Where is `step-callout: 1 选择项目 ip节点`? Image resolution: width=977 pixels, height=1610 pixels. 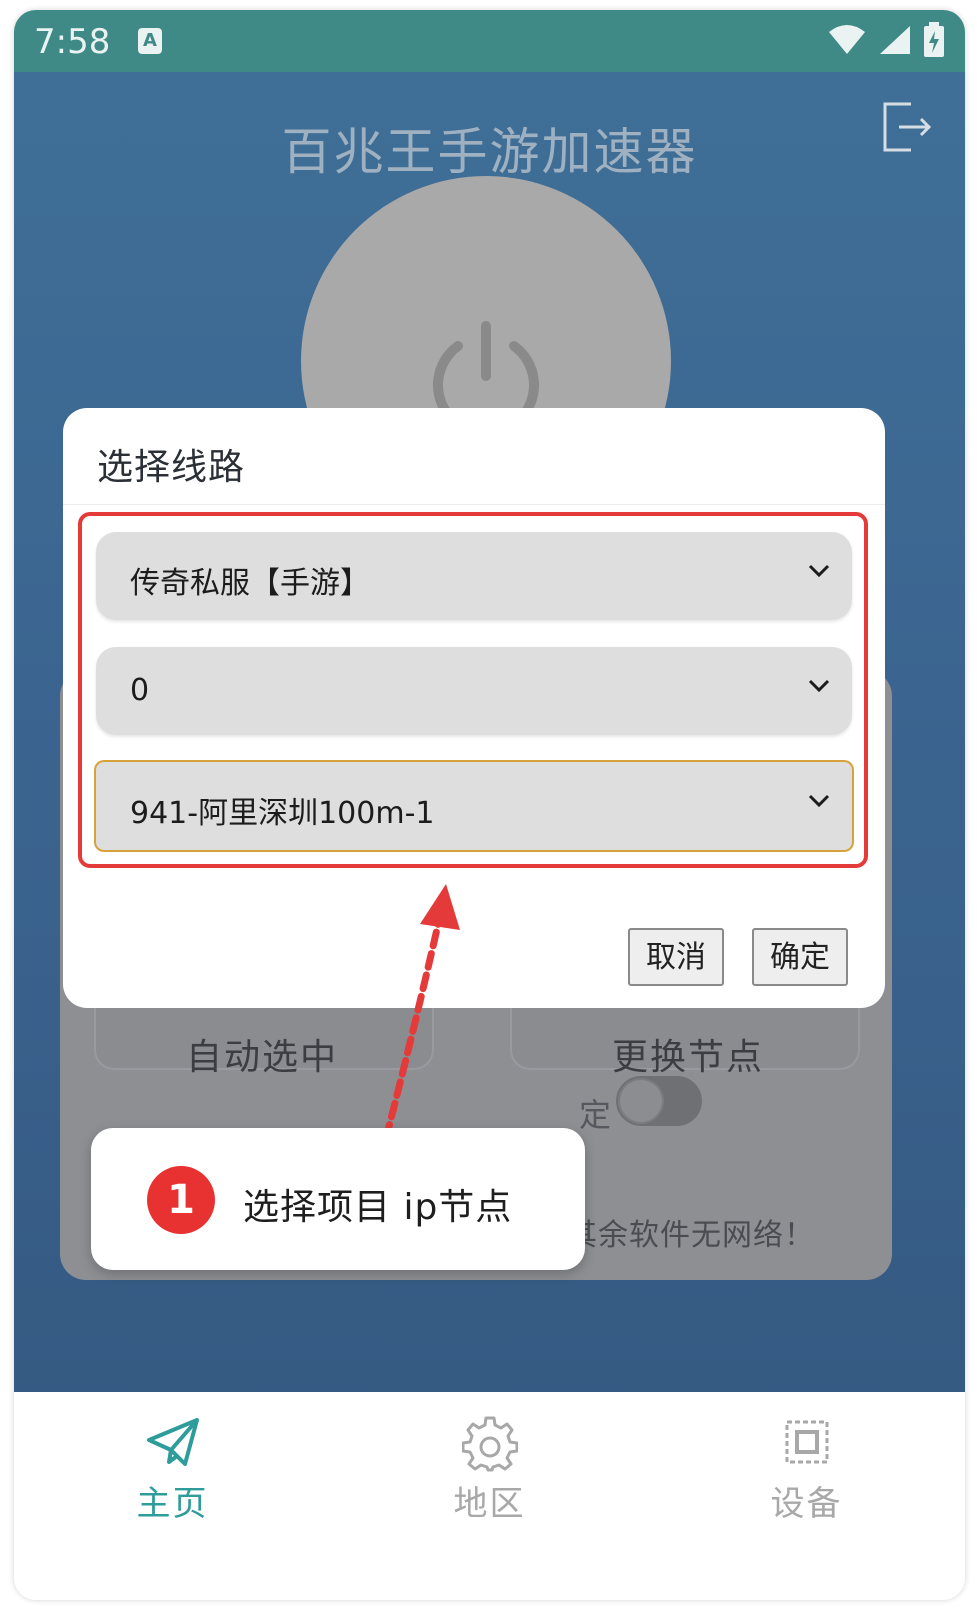
step-callout: 1 选择项目 ip节点 is located at coordinates (338, 1199).